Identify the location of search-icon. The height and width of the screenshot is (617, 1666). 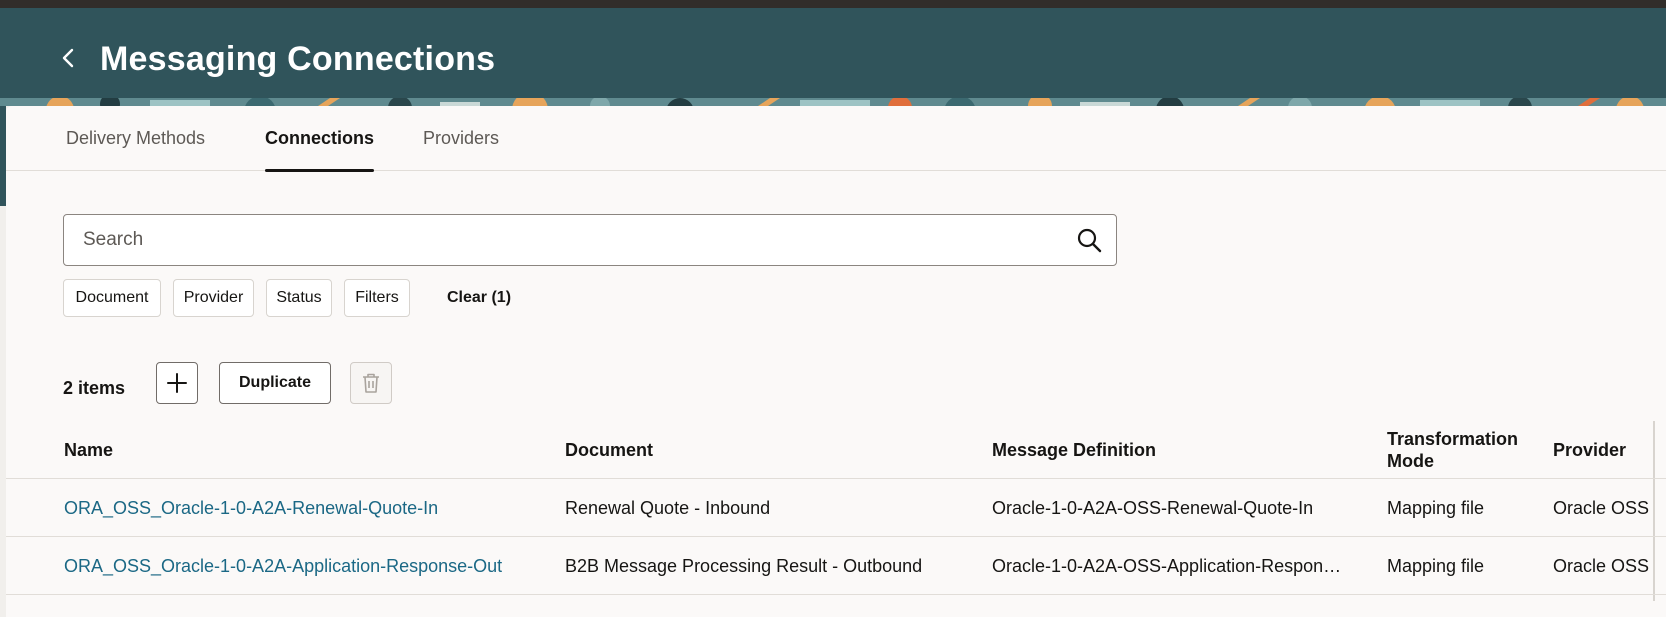
(1089, 240).